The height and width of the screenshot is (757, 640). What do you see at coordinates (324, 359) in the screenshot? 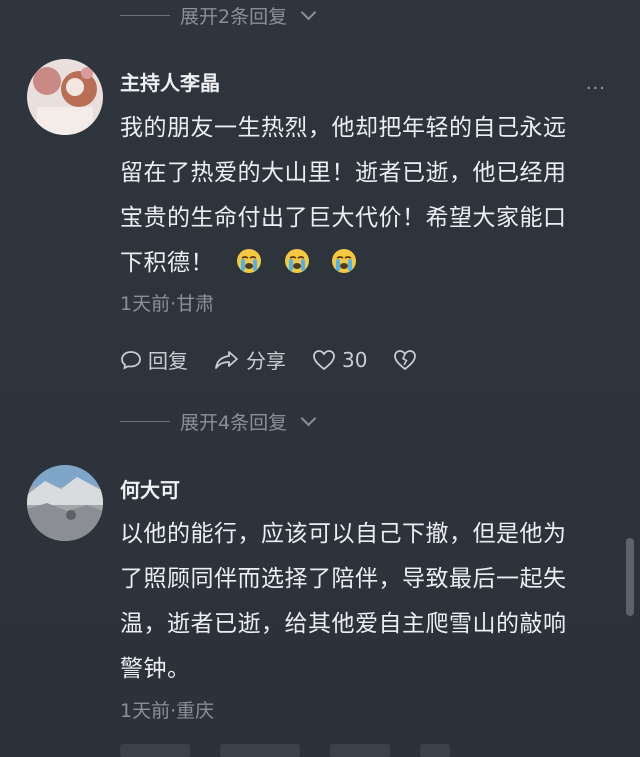
I see `heart-icon` at bounding box center [324, 359].